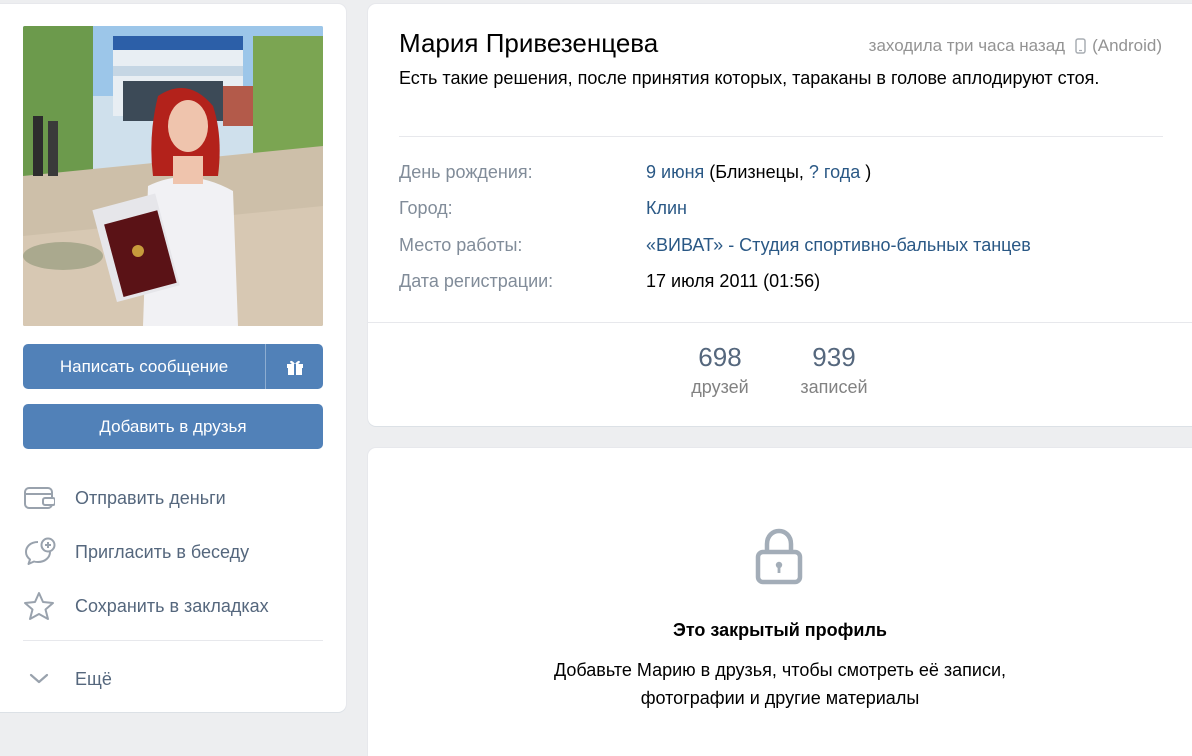 The image size is (1192, 756). I want to click on bookmark-action: Сохранить в закладках, so click(173, 606).